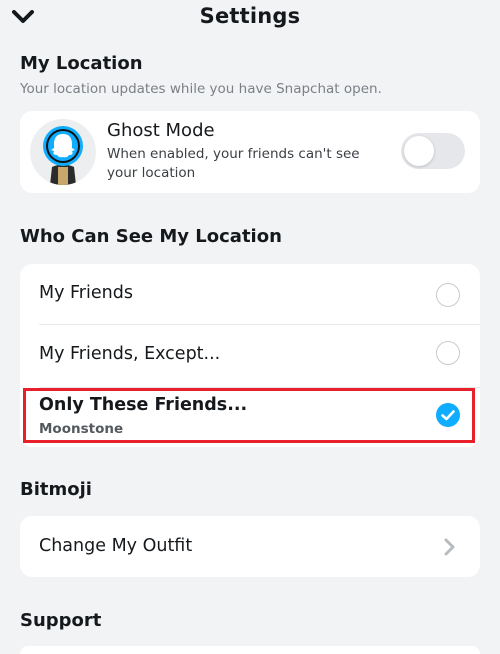  What do you see at coordinates (449, 547) in the screenshot?
I see `chevron-right-icon` at bounding box center [449, 547].